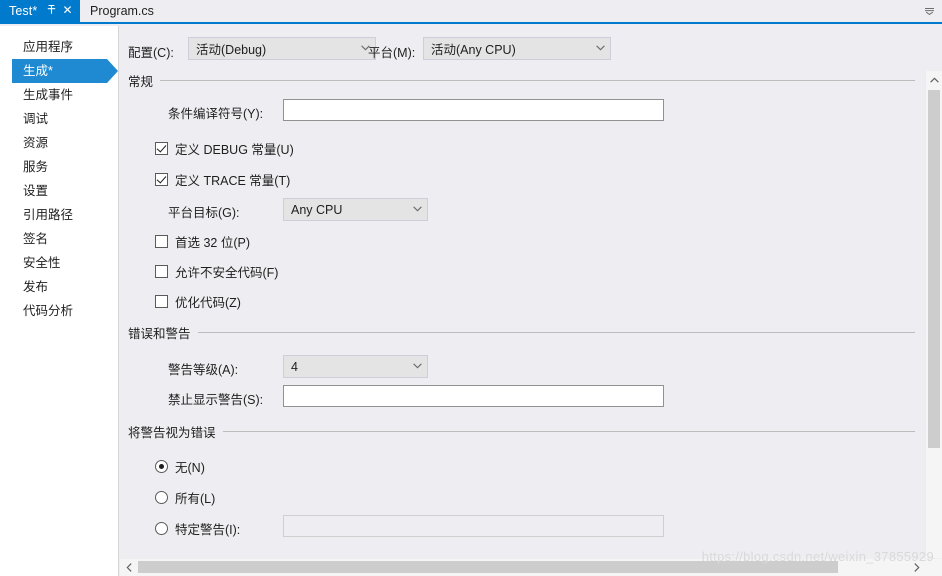 This screenshot has height=576, width=942. What do you see at coordinates (473, 50) in the screenshot?
I see `platform-value: 活动(Any CPU)` at bounding box center [473, 50].